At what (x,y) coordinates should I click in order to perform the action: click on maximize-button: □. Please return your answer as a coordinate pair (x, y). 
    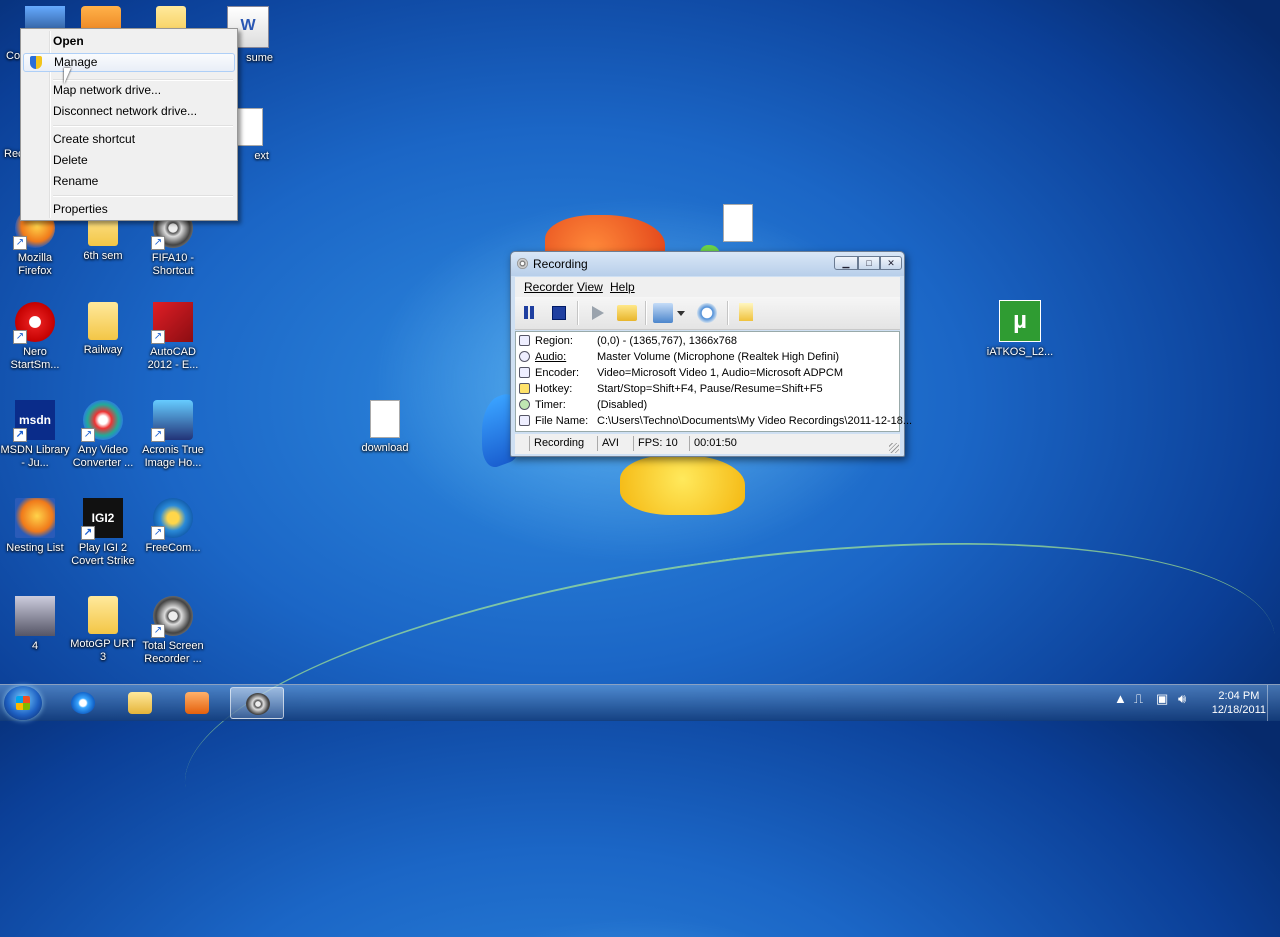
    Looking at the image, I should click on (869, 263).